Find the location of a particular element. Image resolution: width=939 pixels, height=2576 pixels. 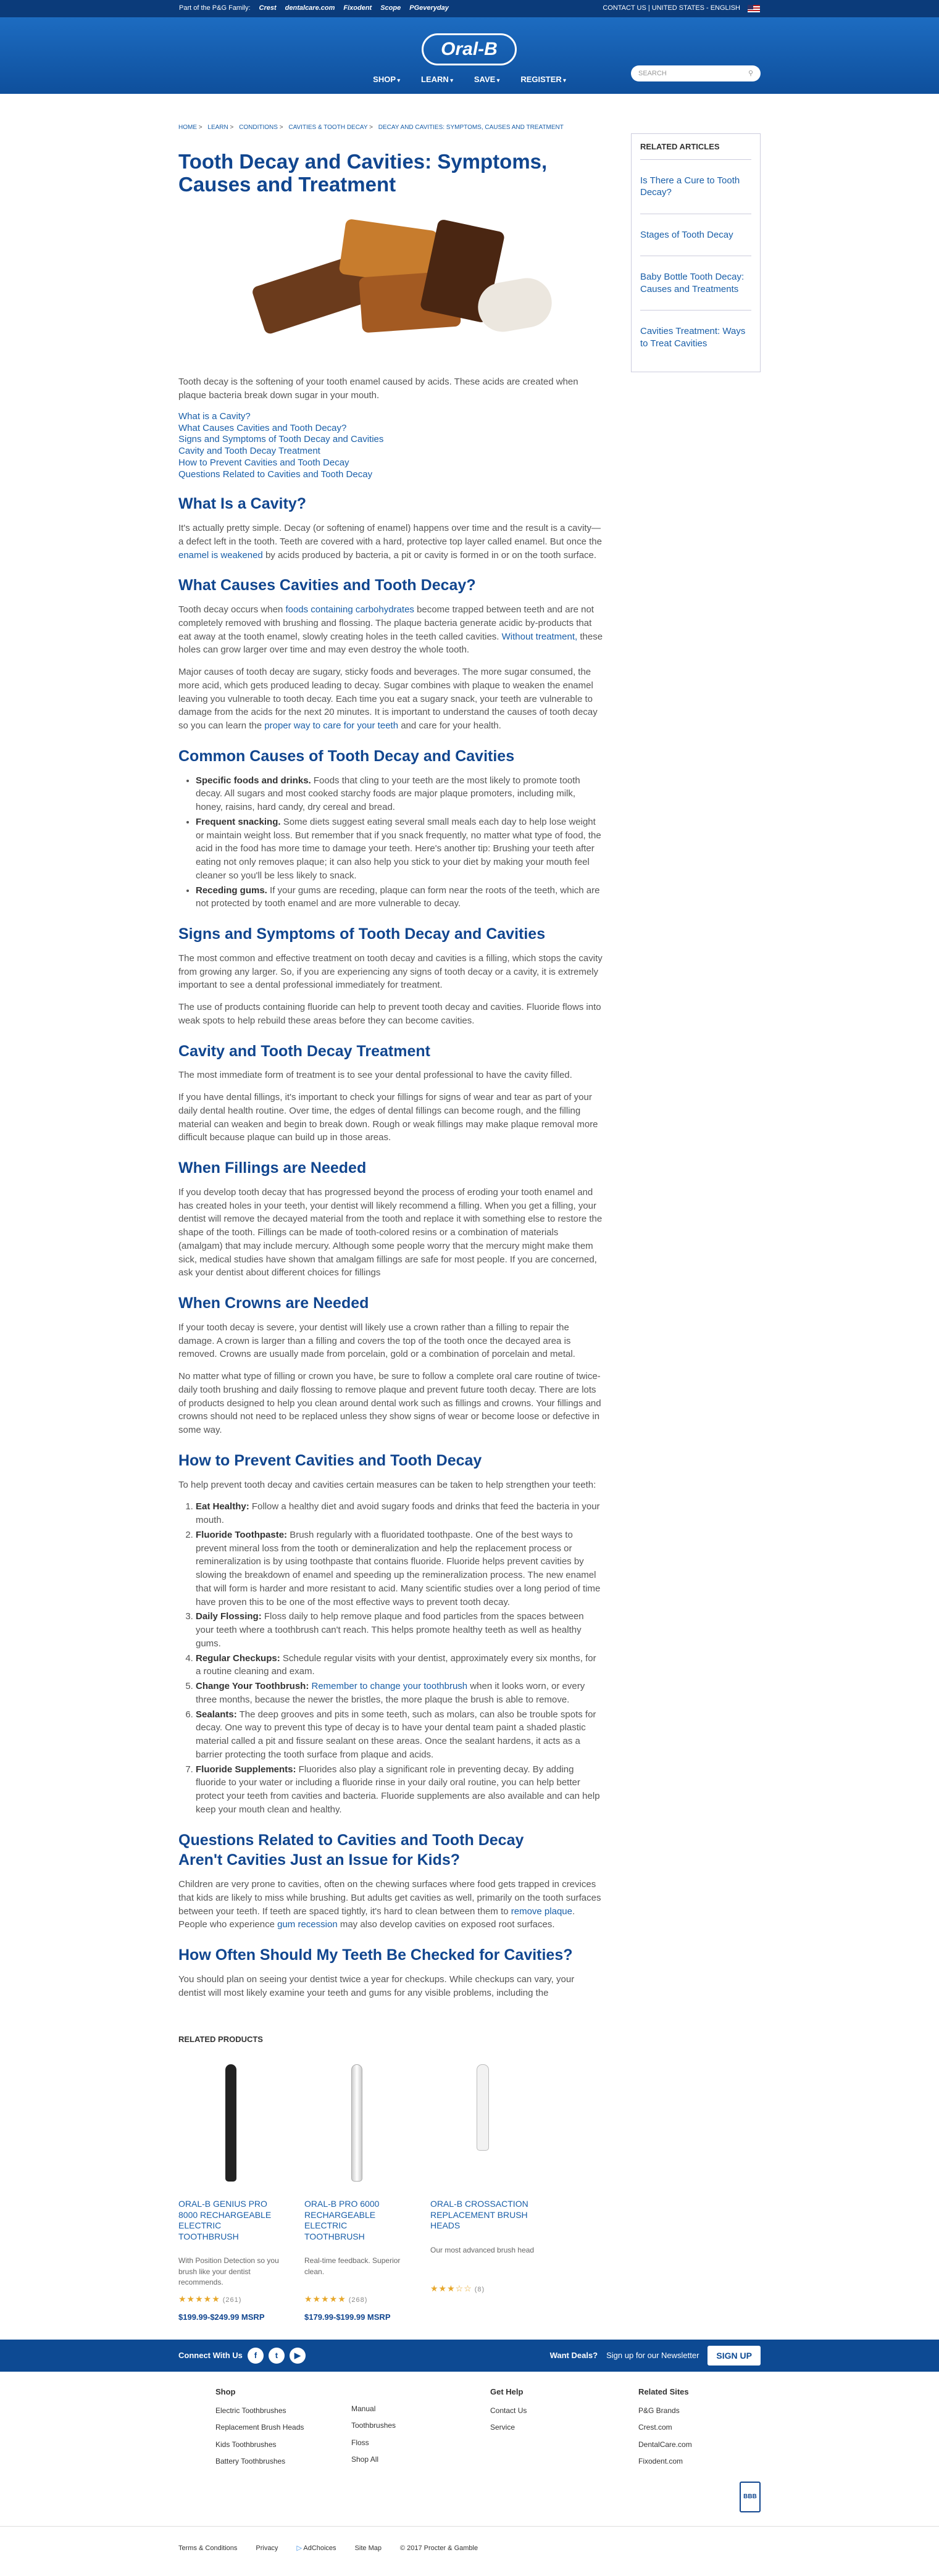

brand-link: dentalcare.com is located at coordinates (310, 9).